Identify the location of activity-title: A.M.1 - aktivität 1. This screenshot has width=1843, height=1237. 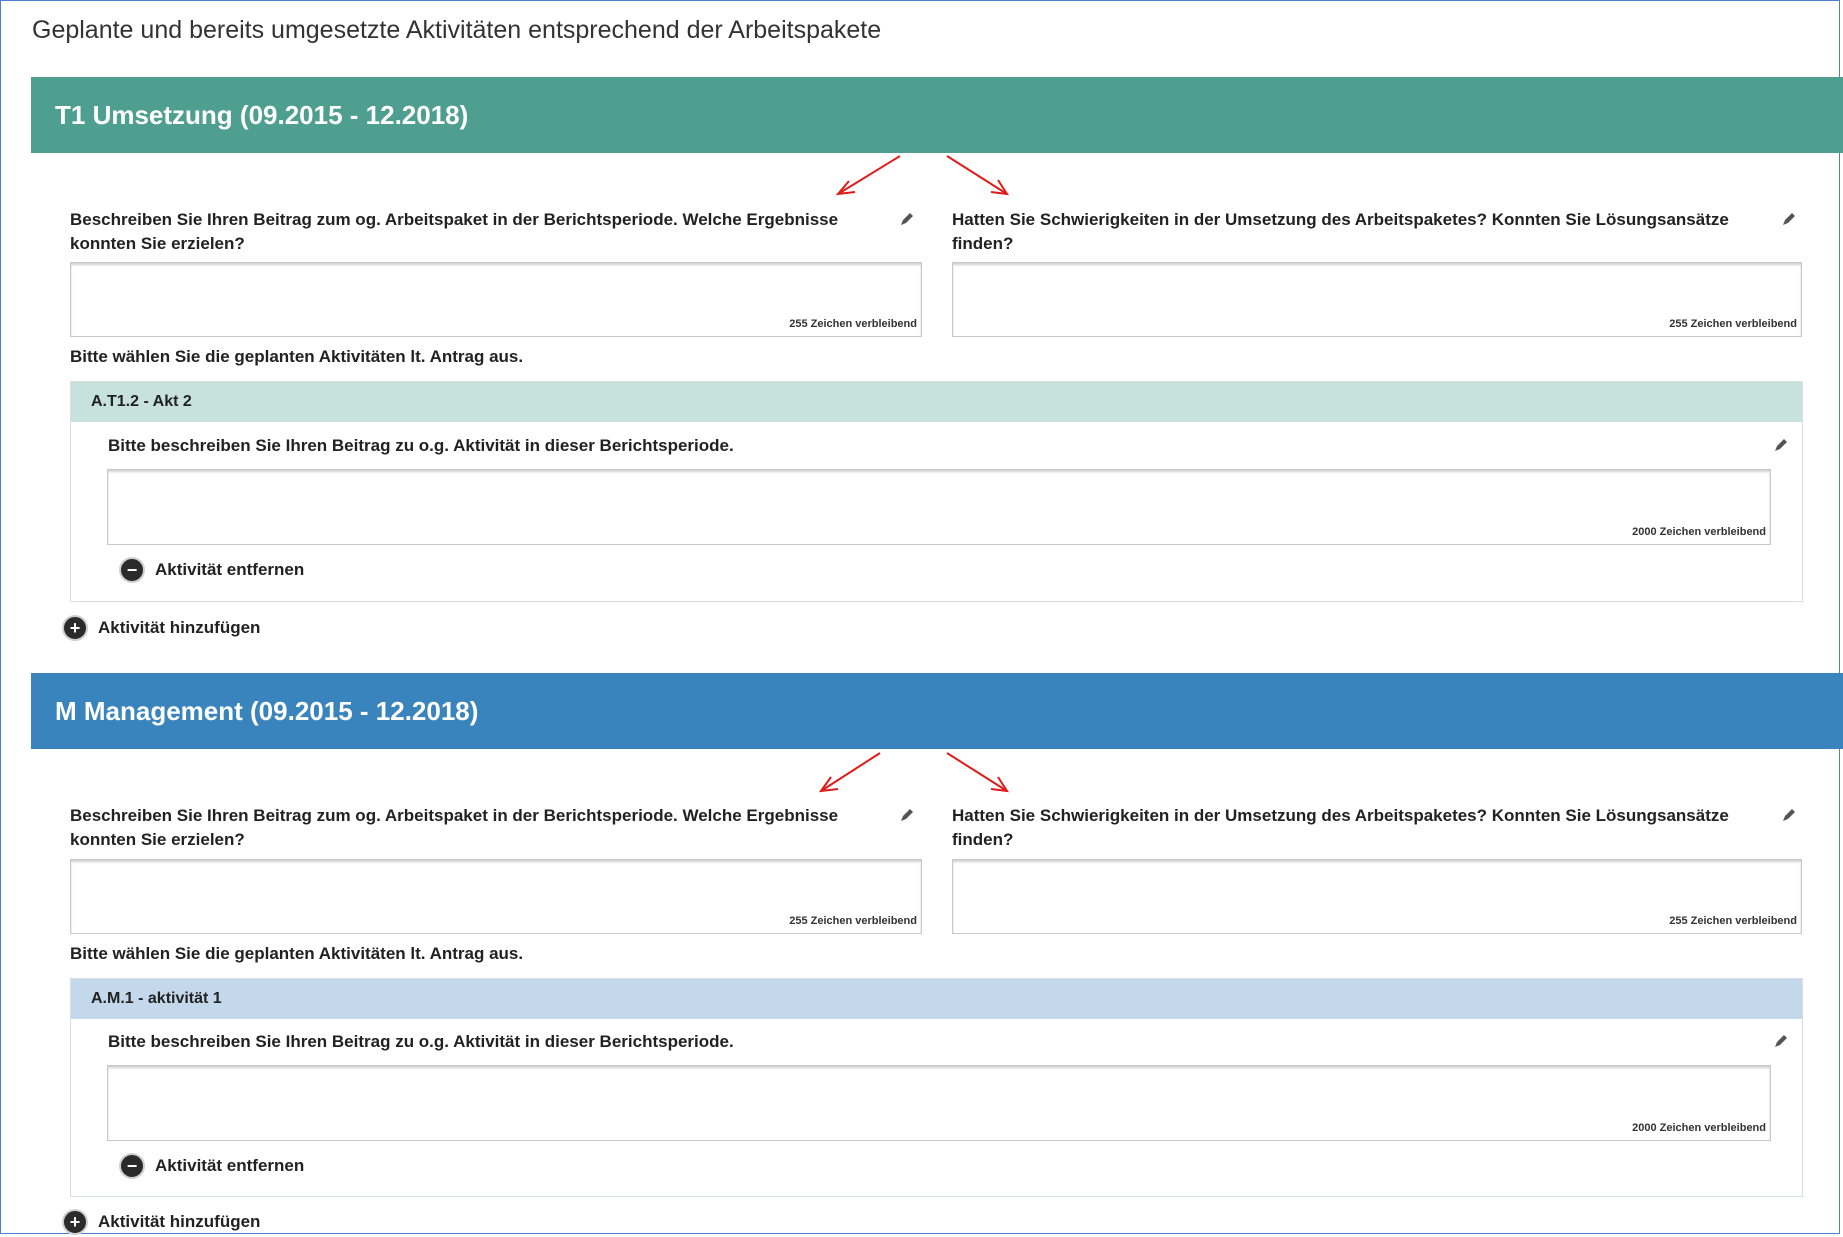
(936, 999).